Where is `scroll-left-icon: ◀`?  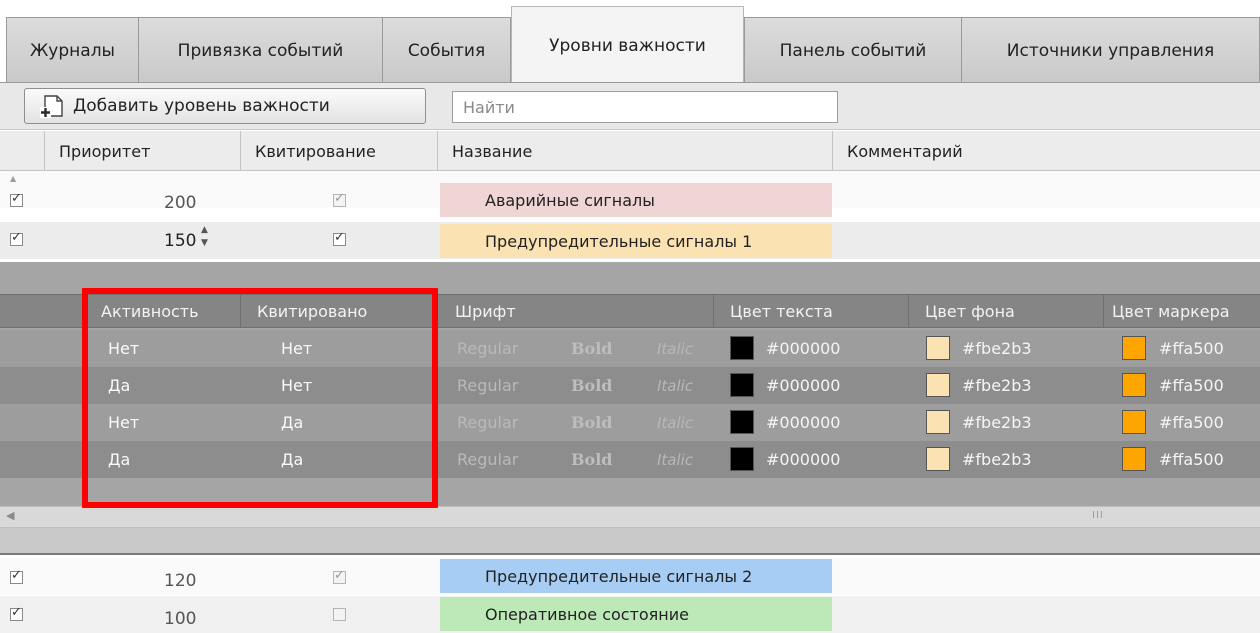 scroll-left-icon: ◀ is located at coordinates (10, 515).